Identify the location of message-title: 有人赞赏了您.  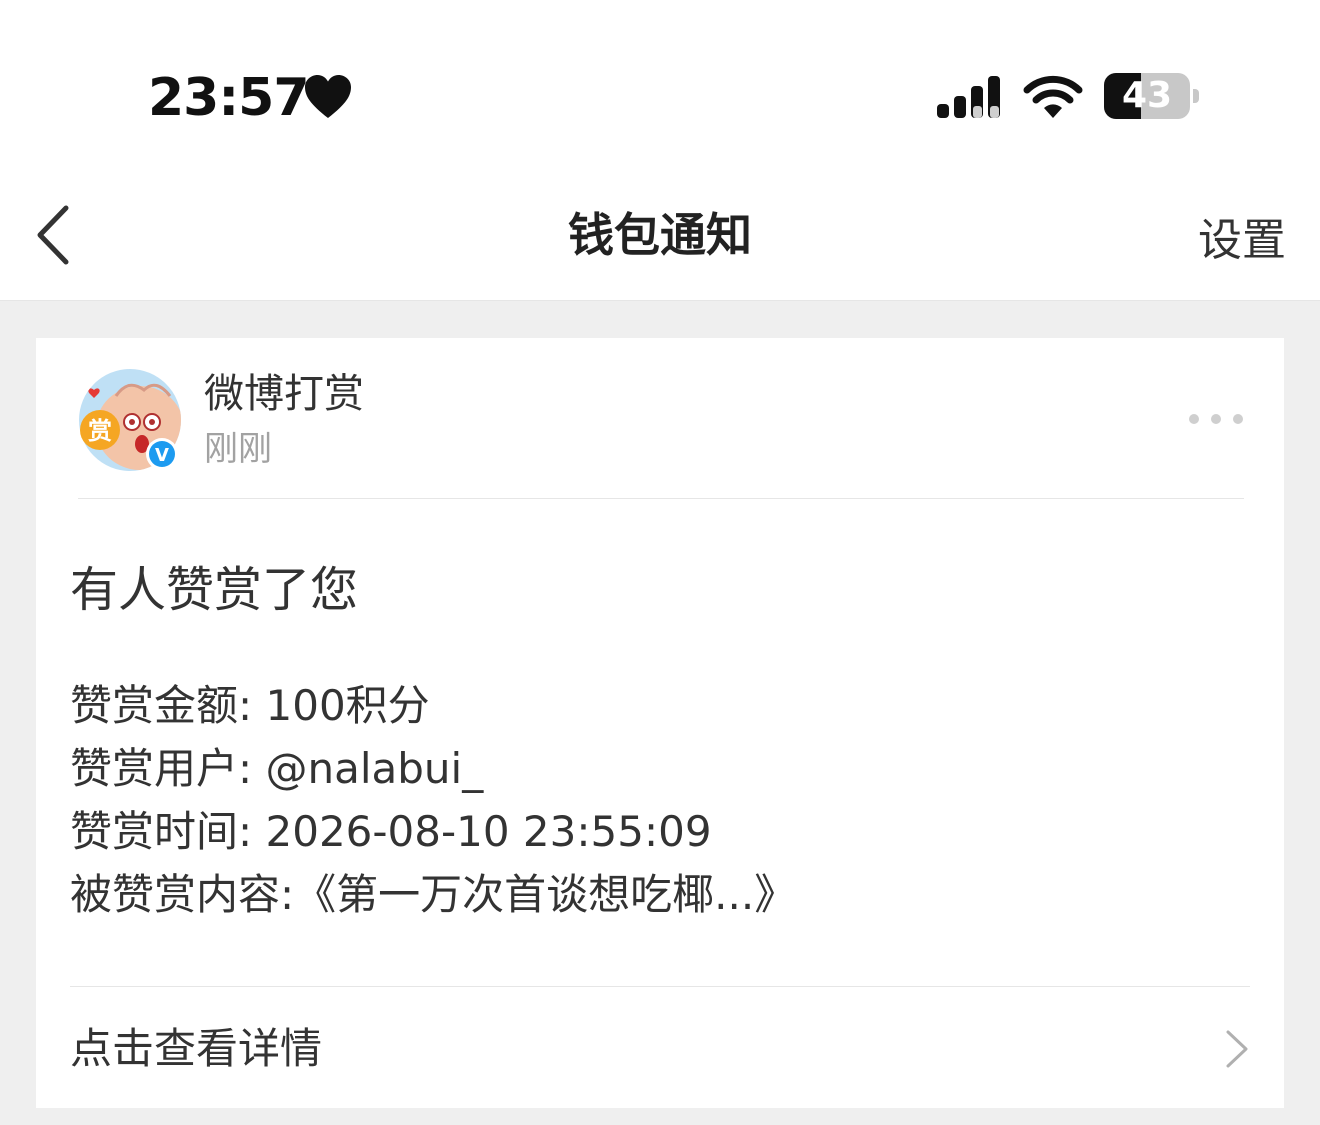
(214, 590).